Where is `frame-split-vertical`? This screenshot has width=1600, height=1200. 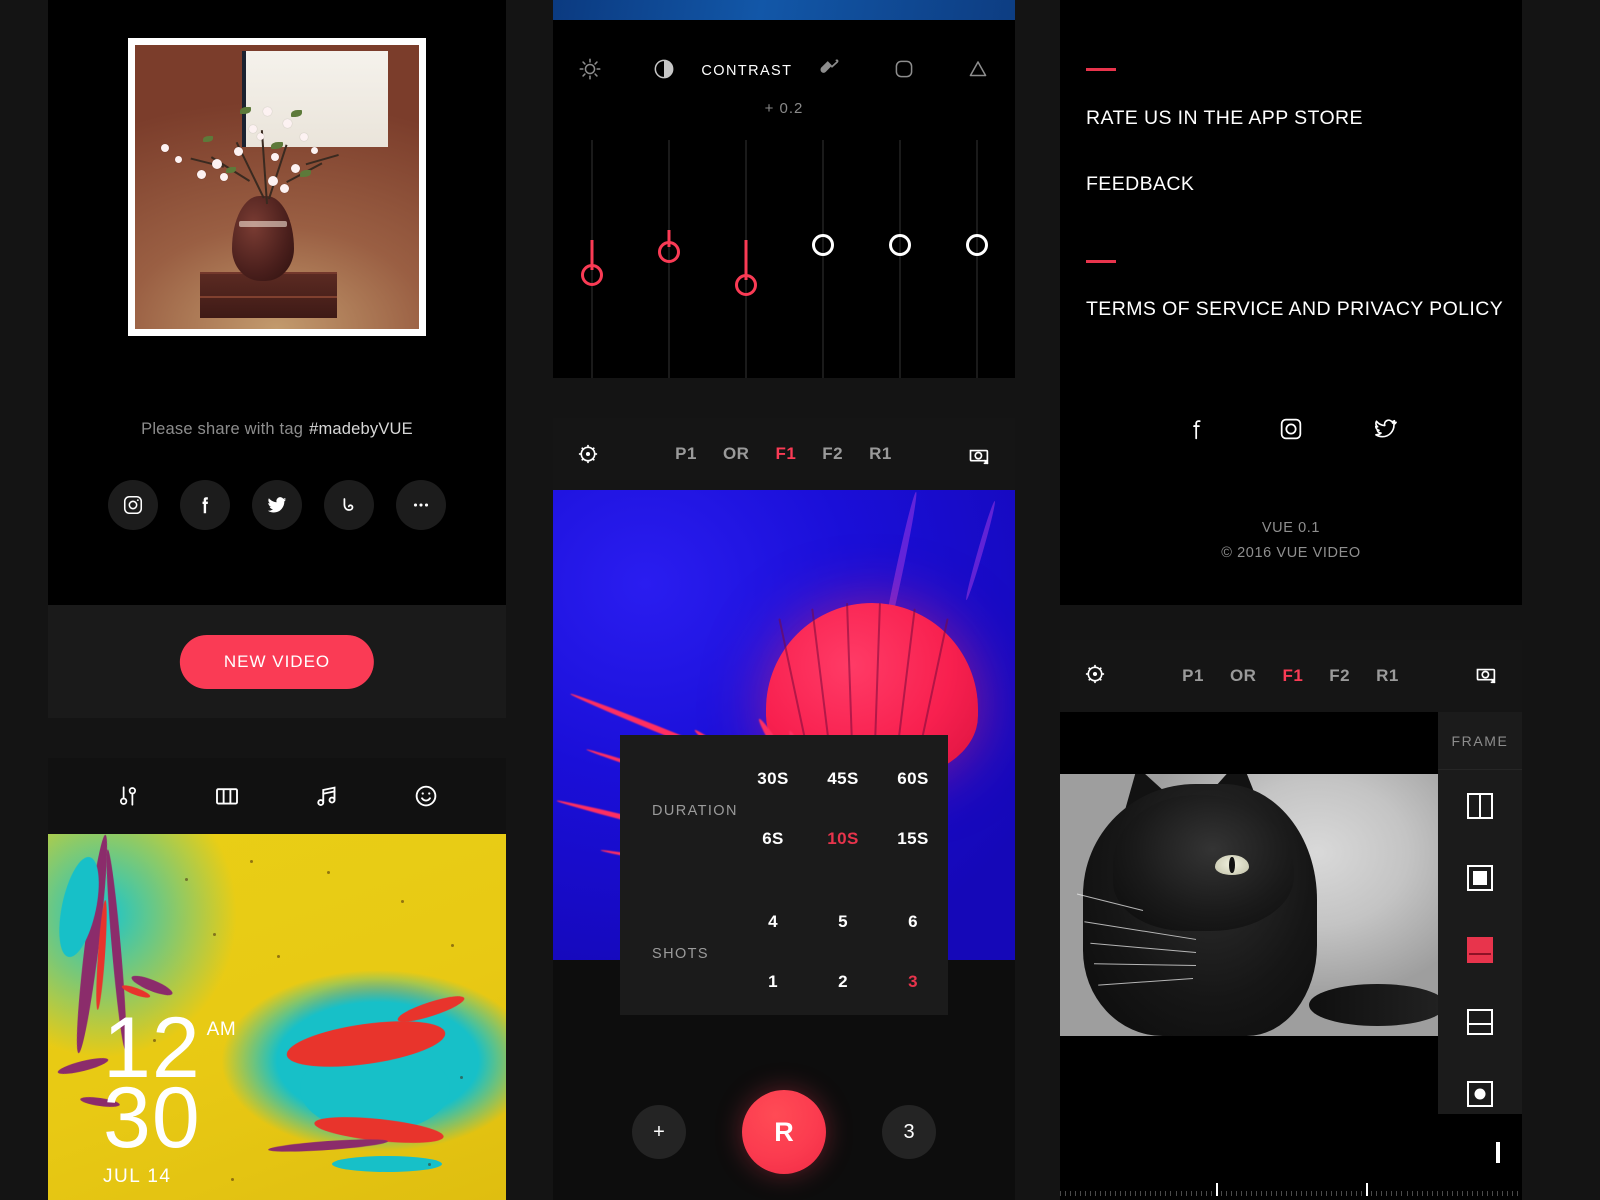
frame-split-vertical is located at coordinates (1480, 806).